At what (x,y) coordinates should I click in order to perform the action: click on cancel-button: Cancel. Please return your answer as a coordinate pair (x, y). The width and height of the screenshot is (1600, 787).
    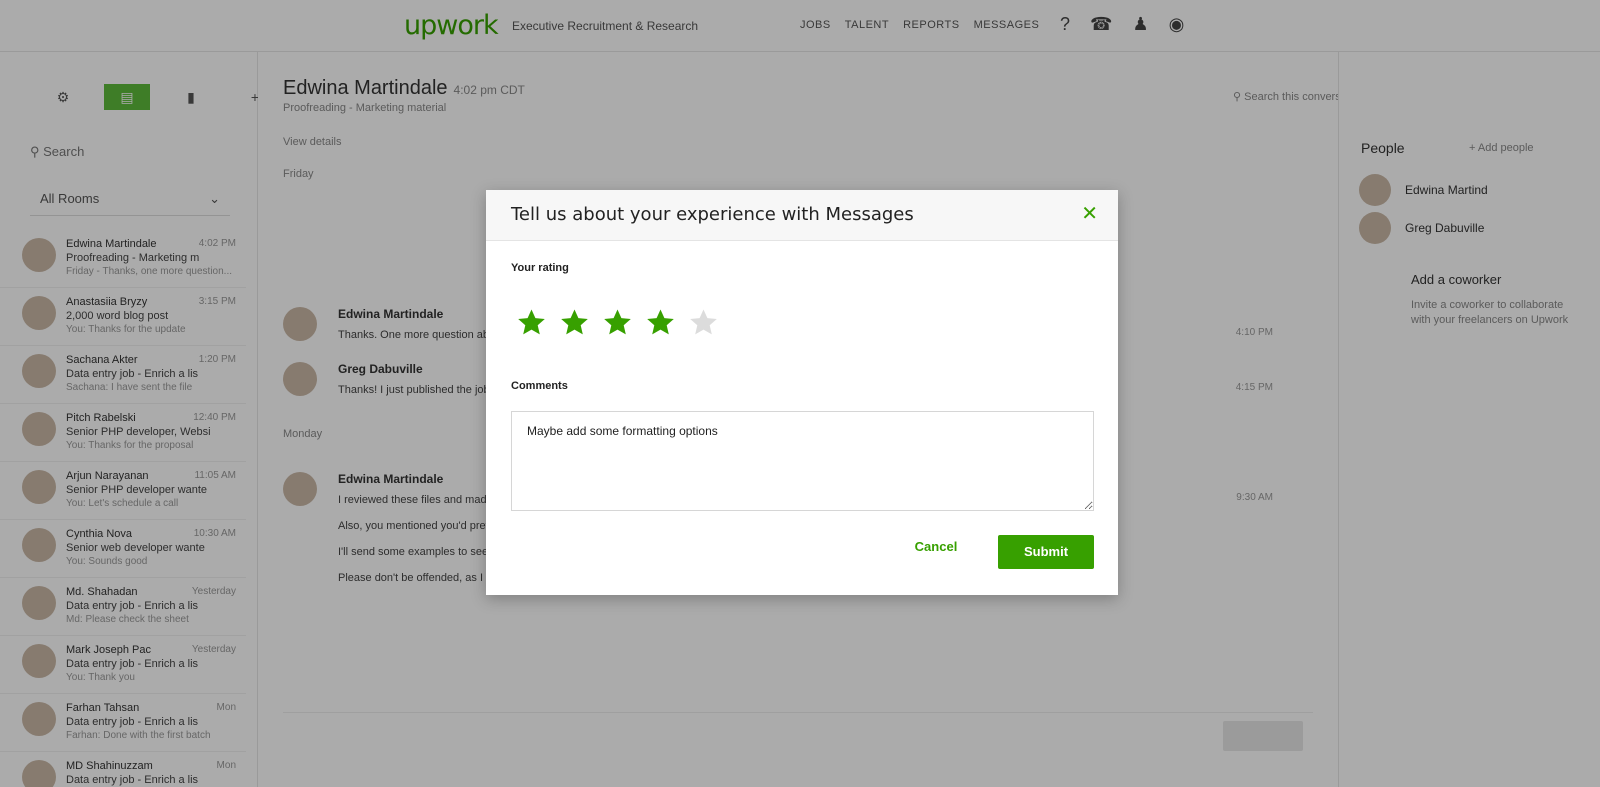
    Looking at the image, I should click on (936, 547).